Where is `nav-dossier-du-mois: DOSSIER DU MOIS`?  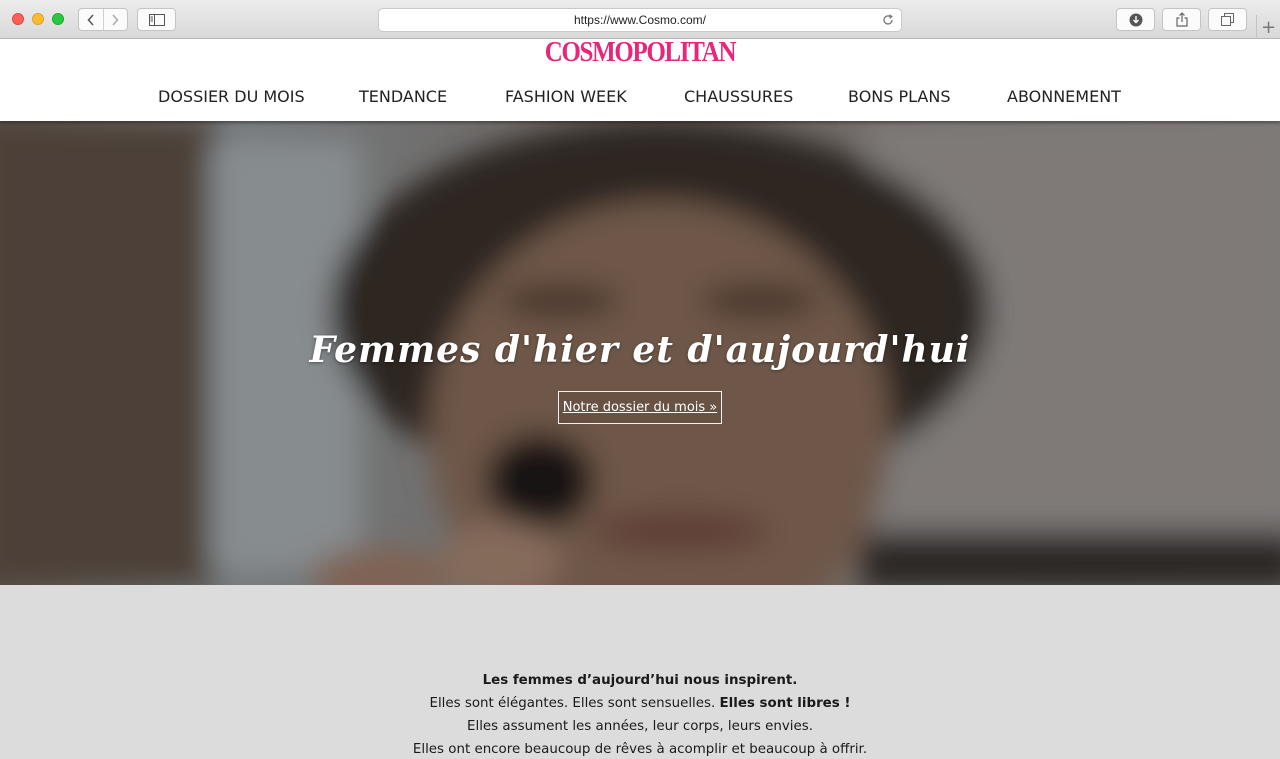
nav-dossier-du-mois: DOSSIER DU MOIS is located at coordinates (231, 96).